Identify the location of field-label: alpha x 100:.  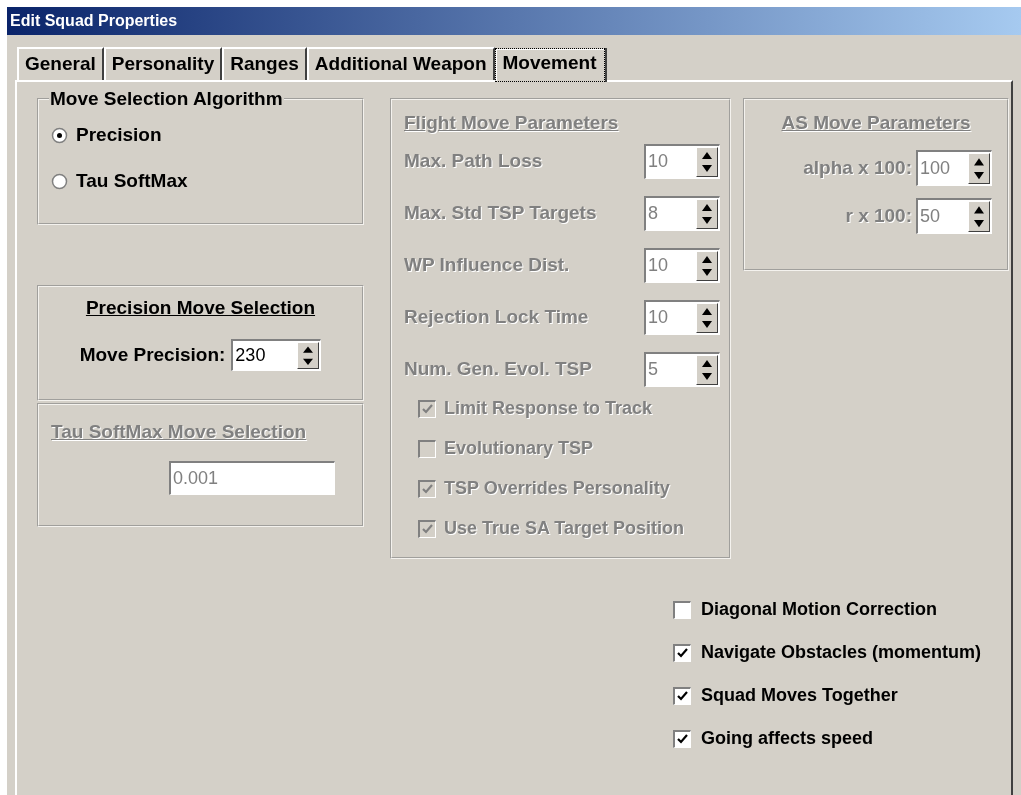
(857, 168).